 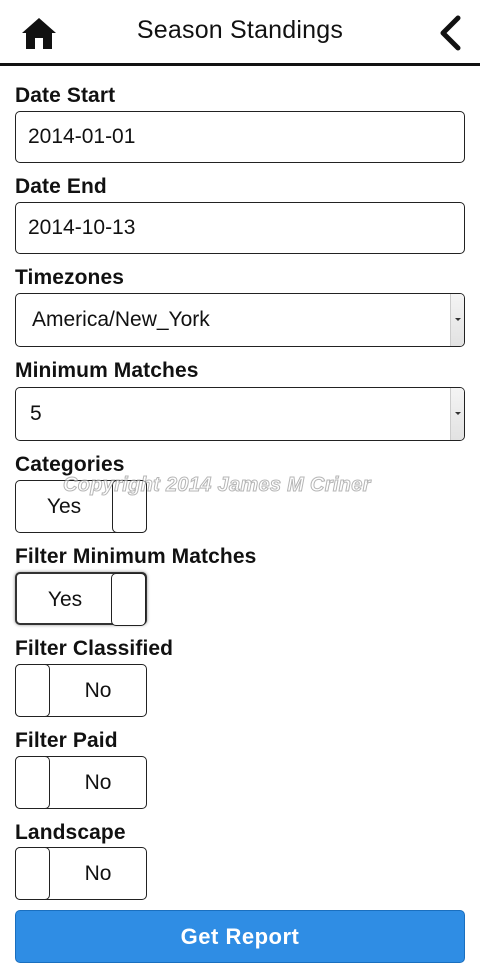 What do you see at coordinates (70, 277) in the screenshot?
I see `timezones-label: Timezones` at bounding box center [70, 277].